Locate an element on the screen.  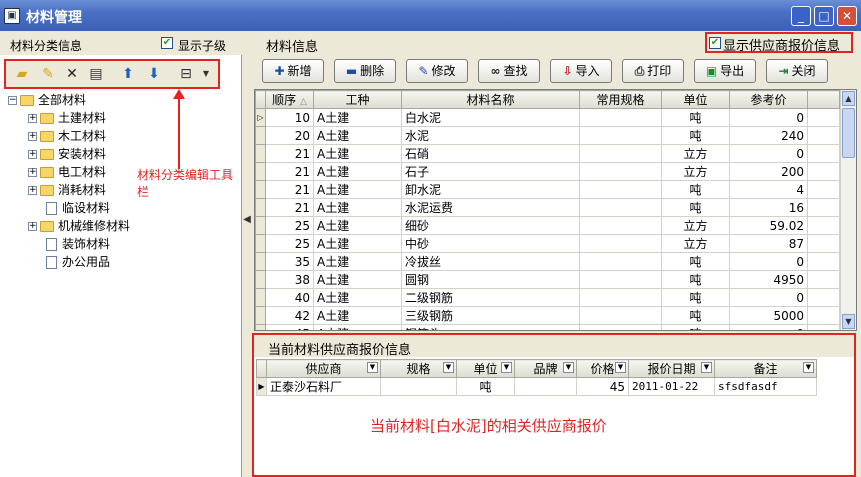
table-row: 20 A土建 水泥 吨 240 is located at coordinates (547, 135).